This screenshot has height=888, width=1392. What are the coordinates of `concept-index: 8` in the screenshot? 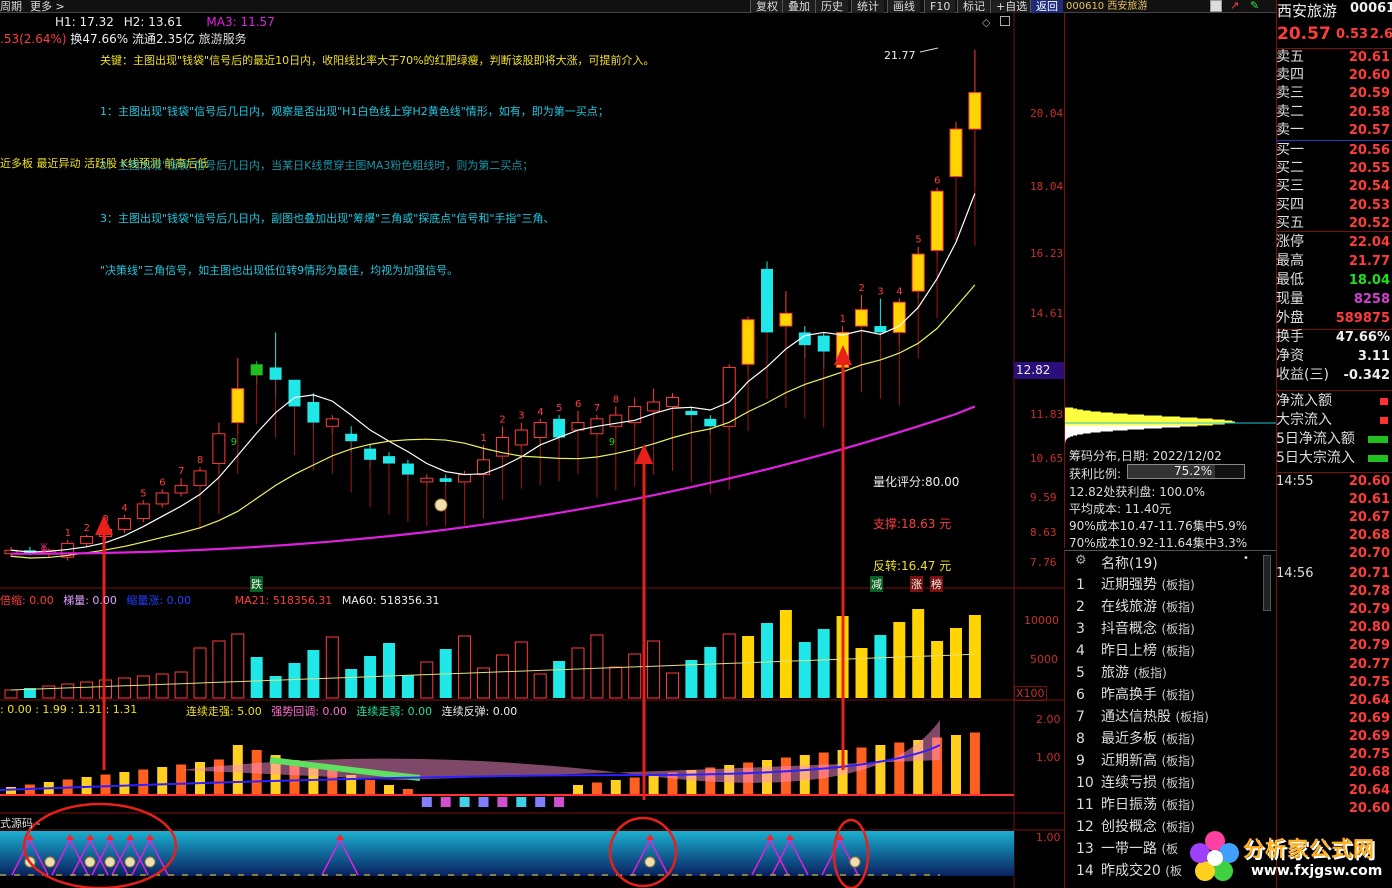 It's located at (1080, 739).